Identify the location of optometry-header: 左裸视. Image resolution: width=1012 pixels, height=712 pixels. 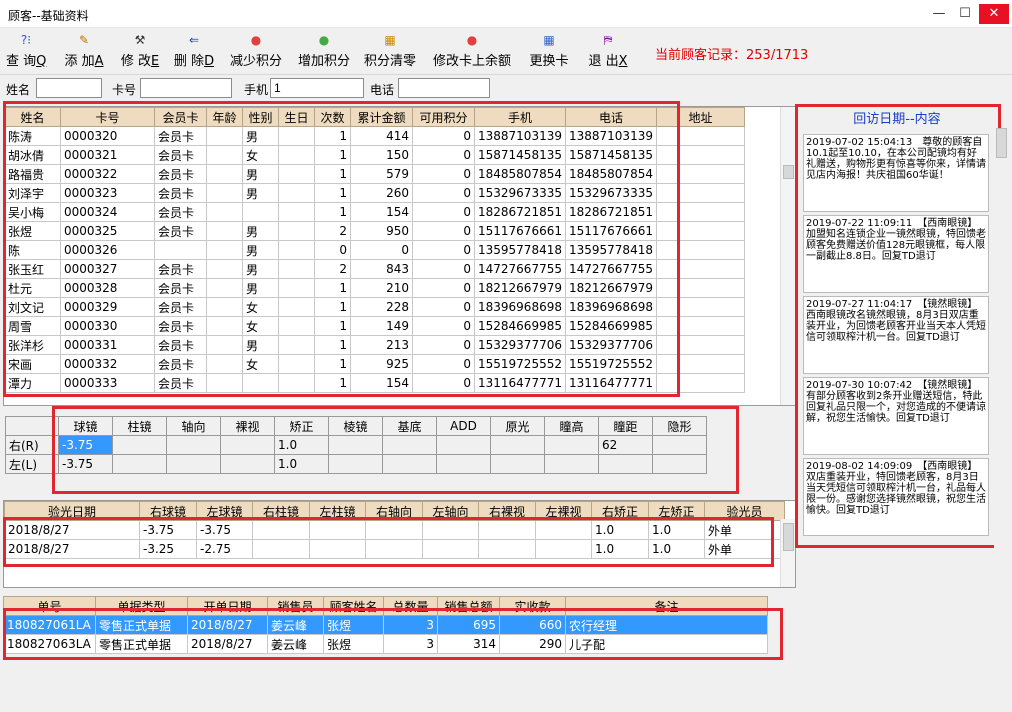
(563, 511).